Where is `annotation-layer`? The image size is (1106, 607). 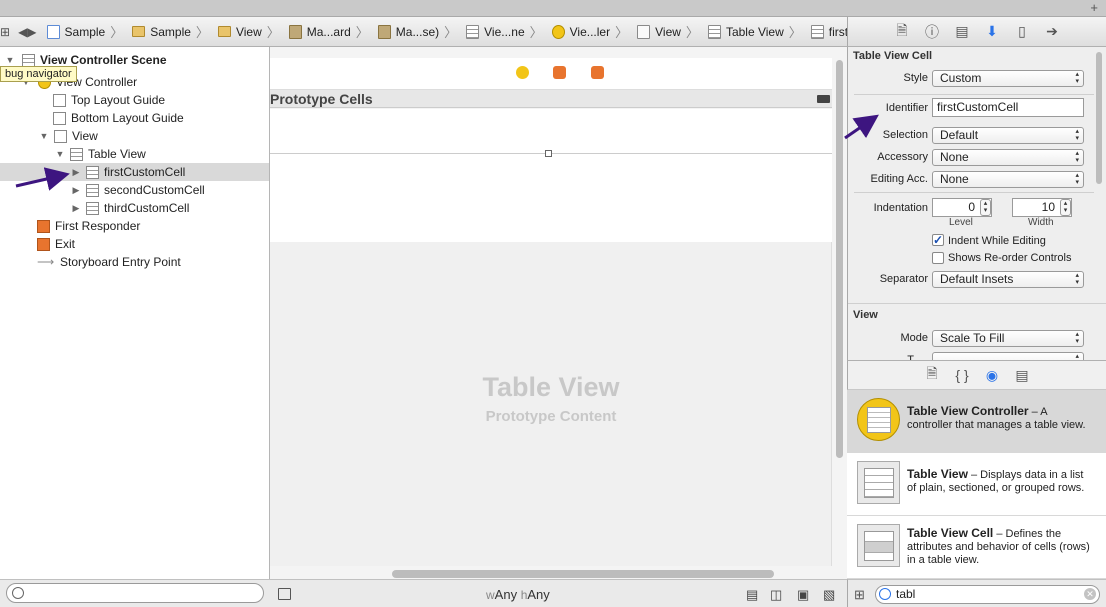
annotation-layer is located at coordinates (447, 152).